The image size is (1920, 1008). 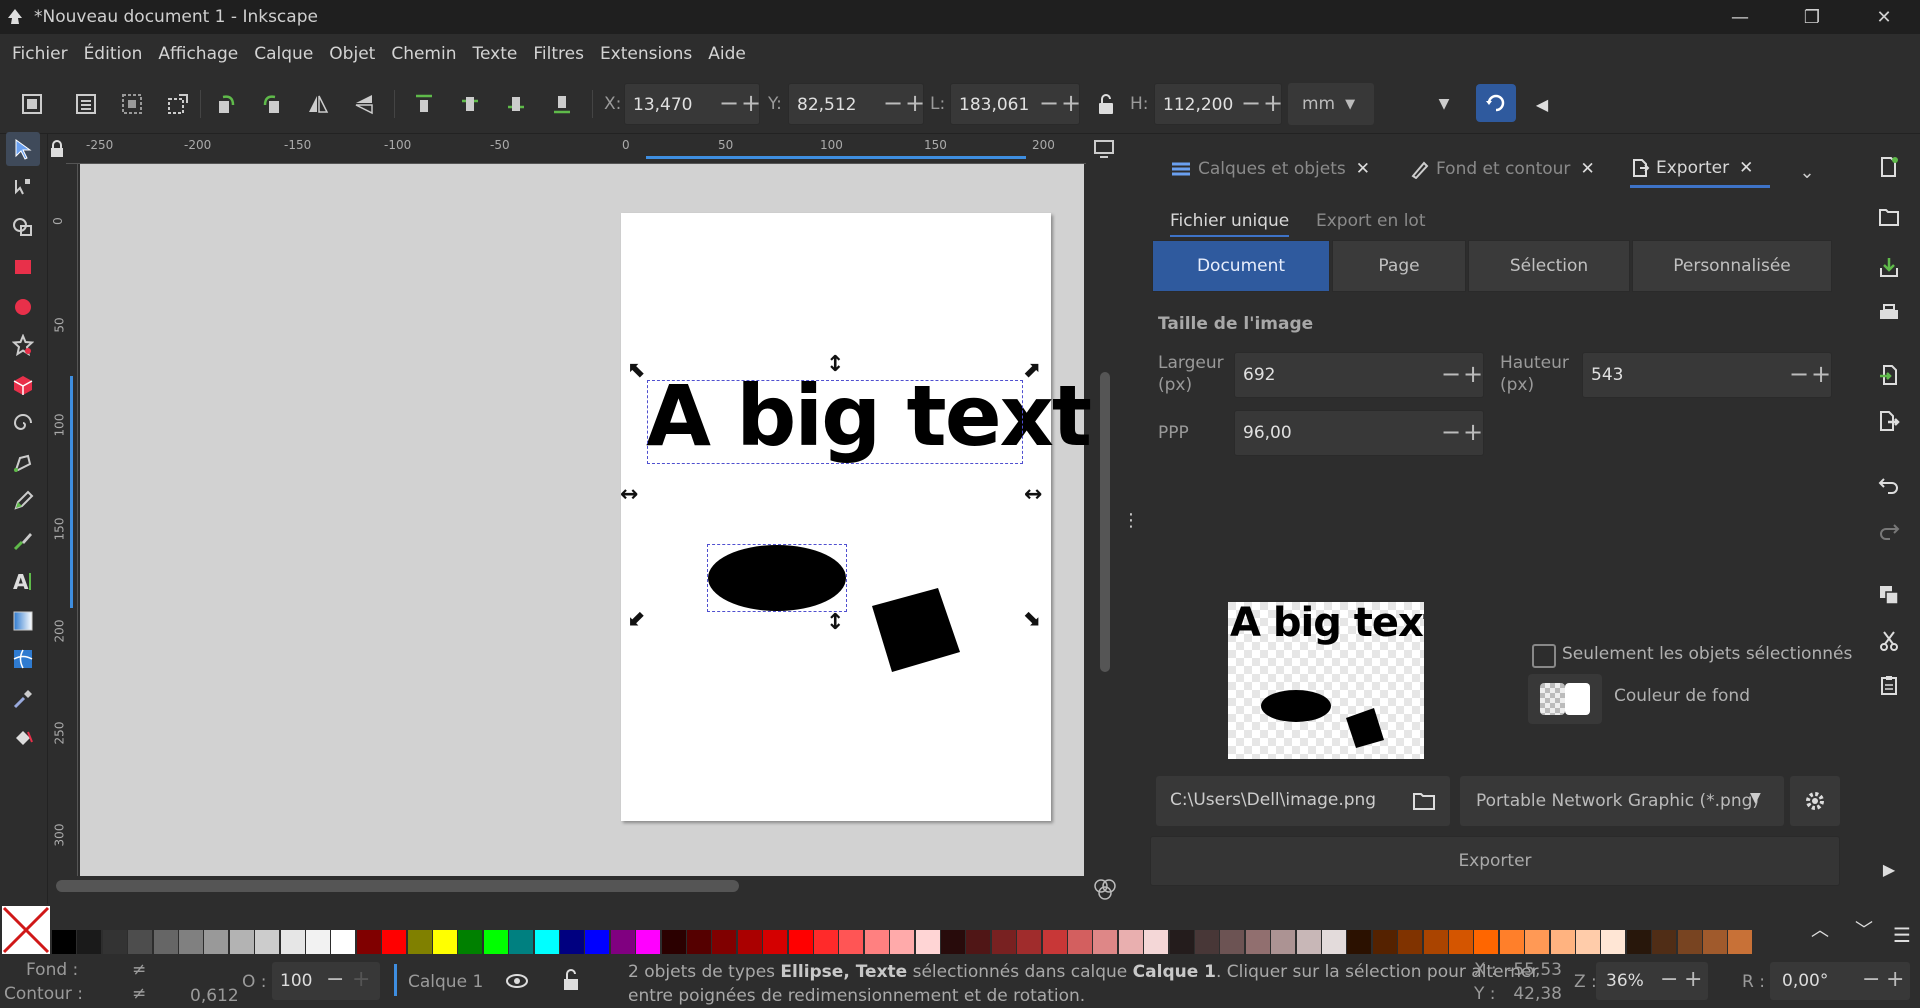 I want to click on height-increment-button: +, so click(x=1273, y=103).